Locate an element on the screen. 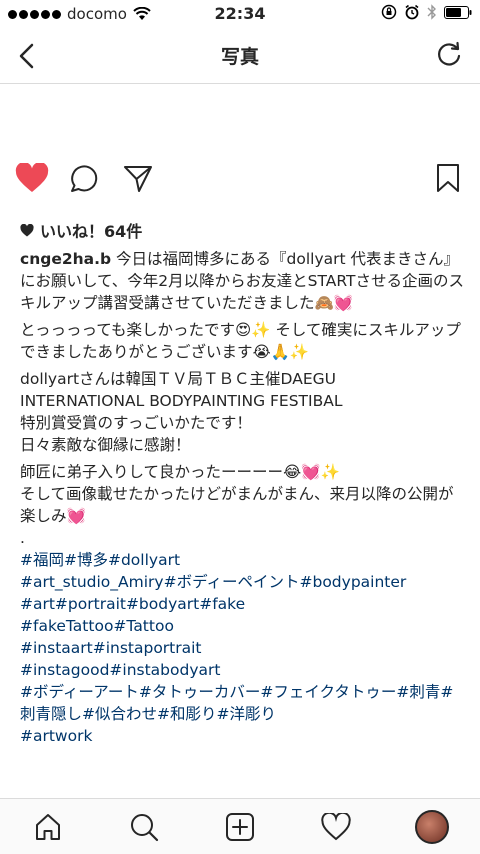 The width and height of the screenshot is (480, 854). add-post-icon is located at coordinates (240, 827).